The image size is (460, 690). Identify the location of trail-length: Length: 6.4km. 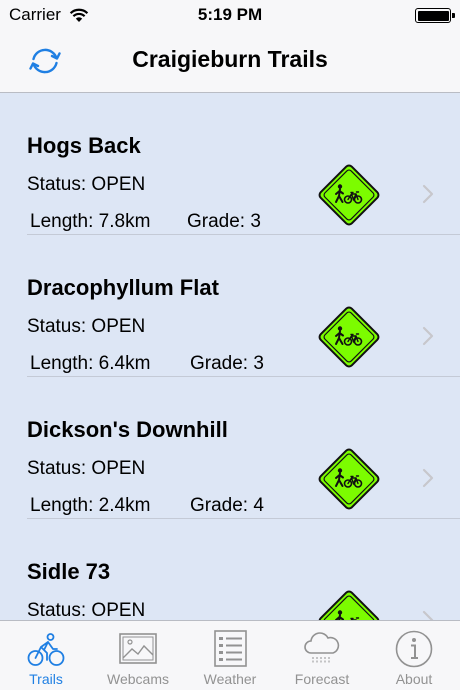
(90, 363).